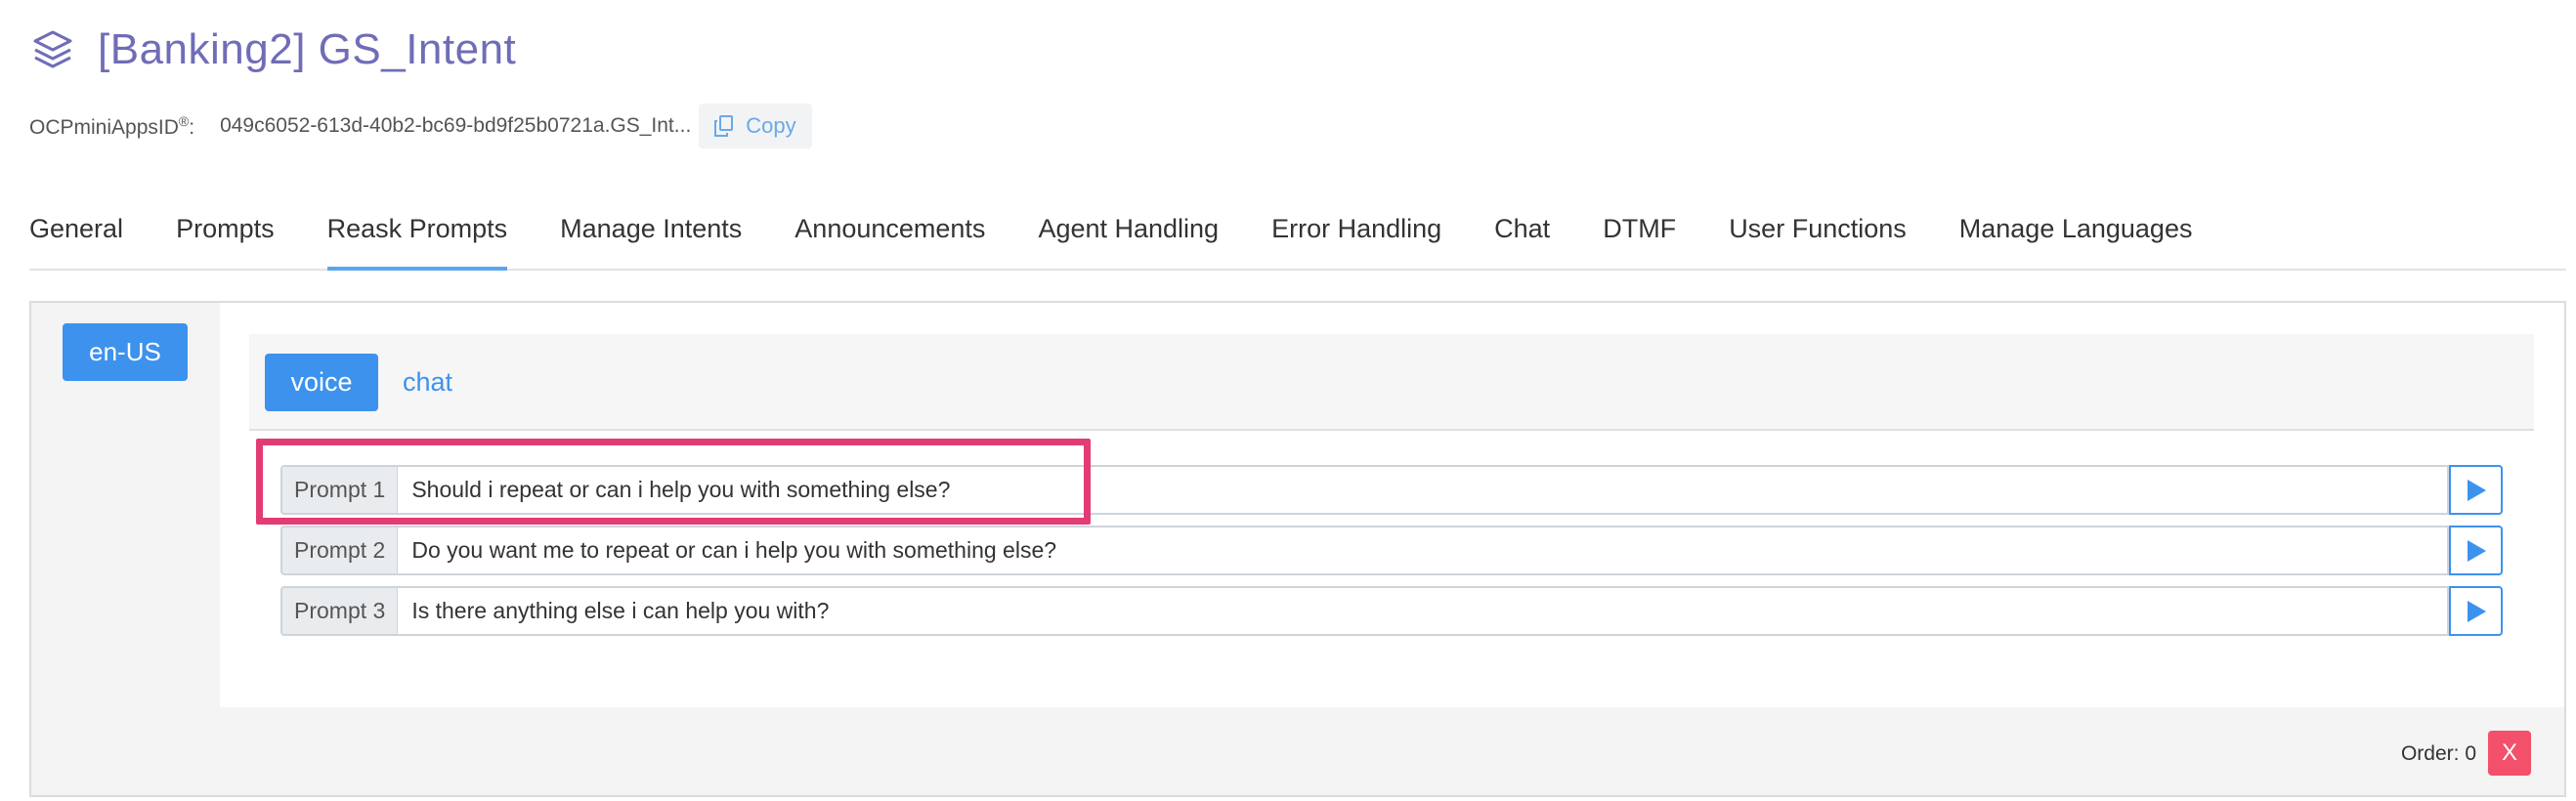  What do you see at coordinates (890, 234) in the screenshot?
I see `tab-announcements: Announcements` at bounding box center [890, 234].